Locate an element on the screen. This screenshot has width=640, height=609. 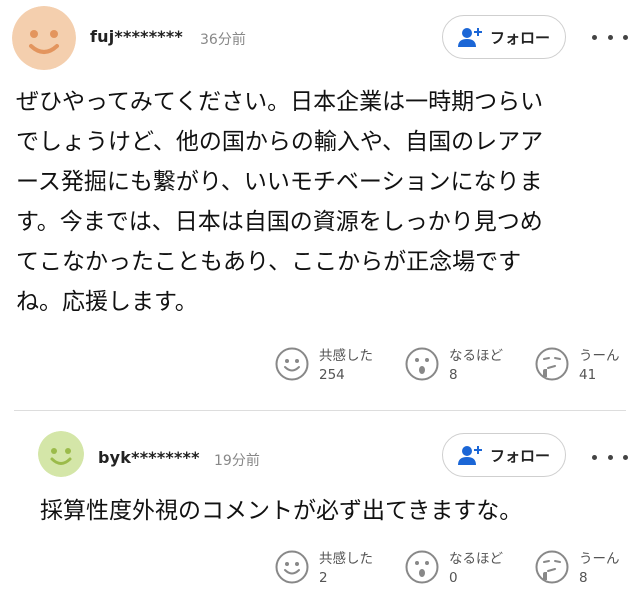
comment-line: でしょうけど、他の国からの輸入や、自国のレアア is located at coordinates (280, 142).